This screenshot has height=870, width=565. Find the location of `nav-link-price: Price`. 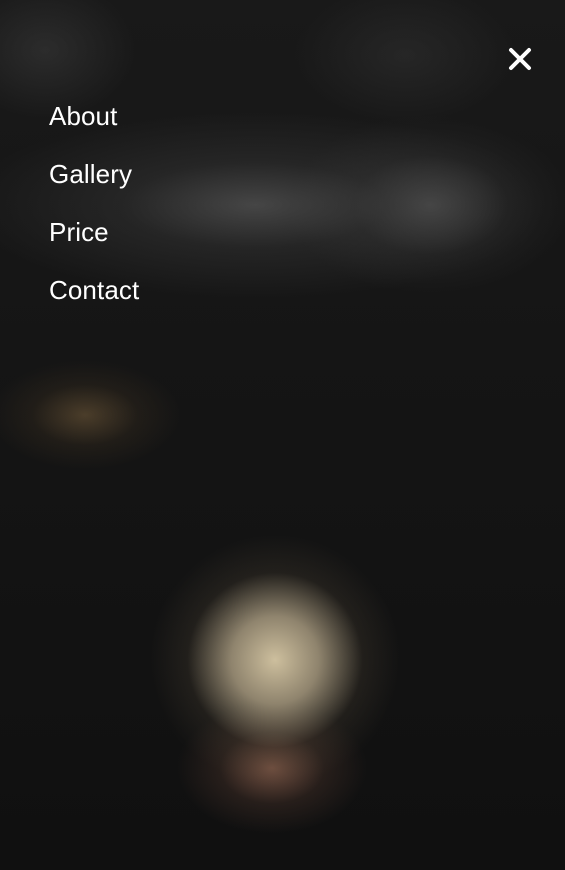

nav-link-price: Price is located at coordinates (79, 232).